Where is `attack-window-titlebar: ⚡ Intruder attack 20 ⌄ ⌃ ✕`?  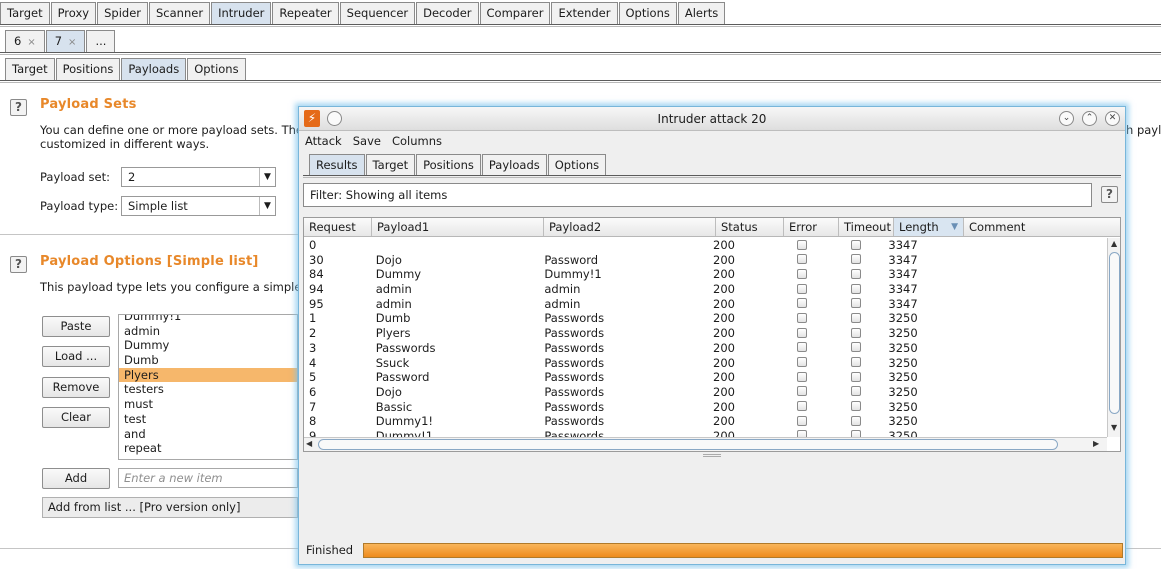
attack-window-titlebar: ⚡ Intruder attack 20 ⌄ ⌃ ✕ is located at coordinates (712, 119).